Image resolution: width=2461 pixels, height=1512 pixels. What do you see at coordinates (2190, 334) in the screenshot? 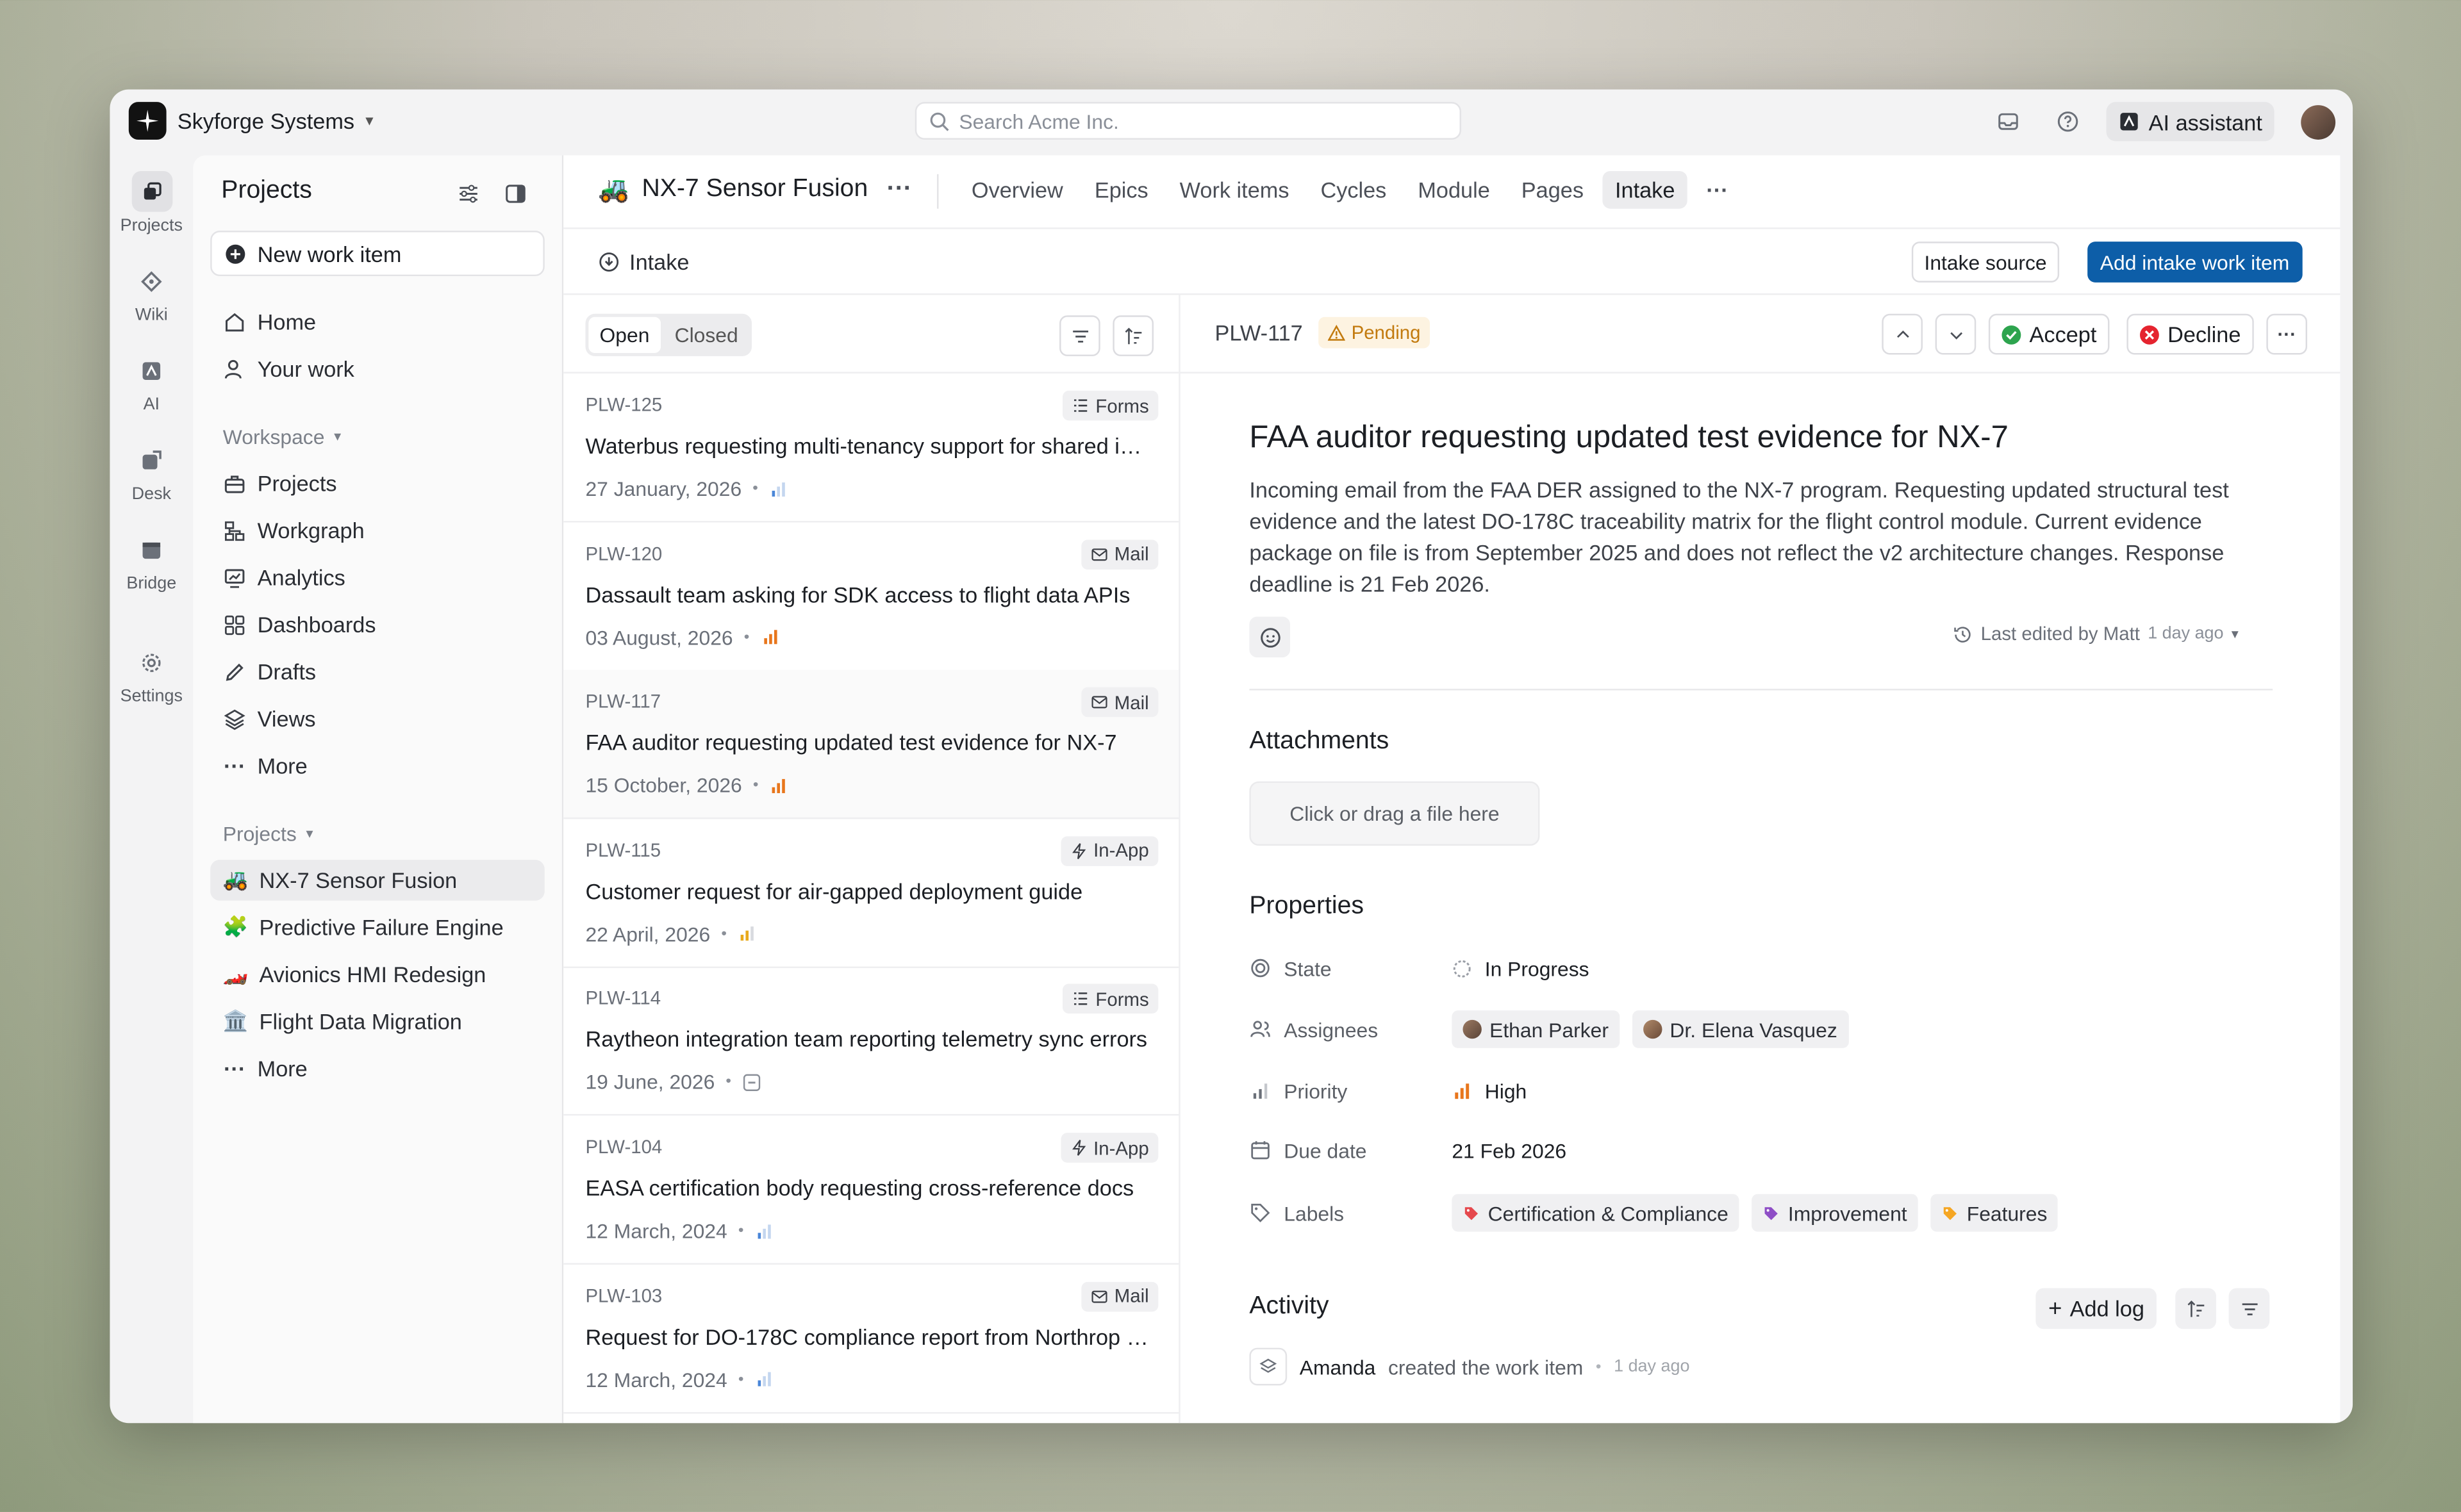
I see `decline-button: Decline` at bounding box center [2190, 334].